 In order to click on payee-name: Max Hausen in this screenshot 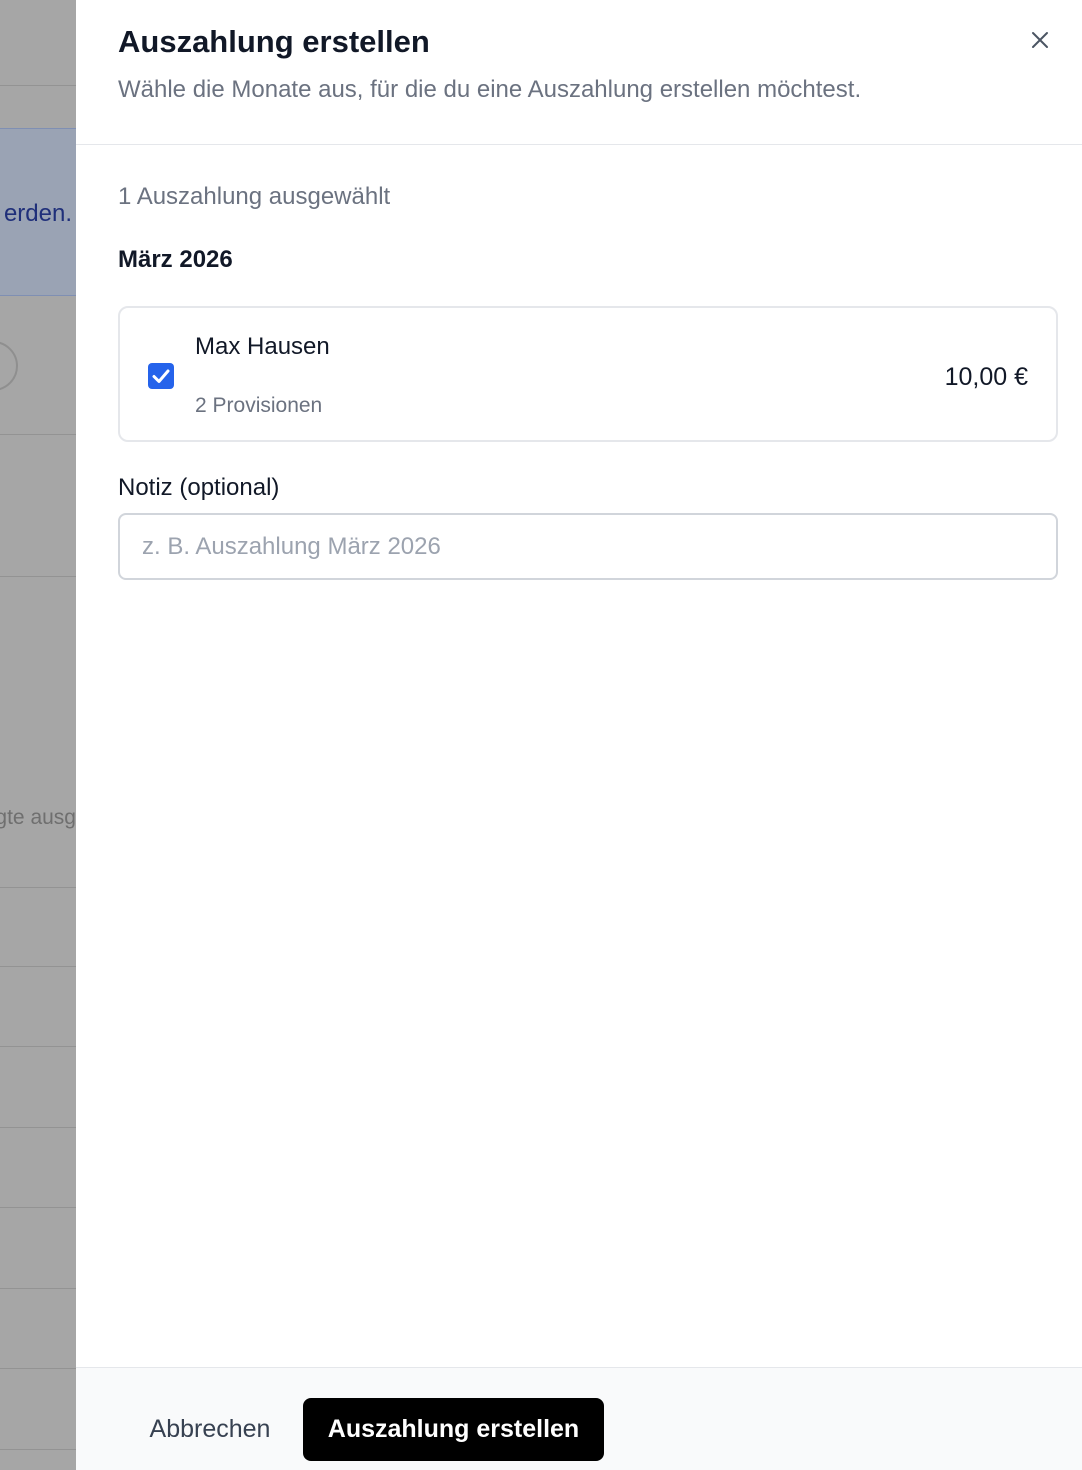, I will do `click(262, 346)`.